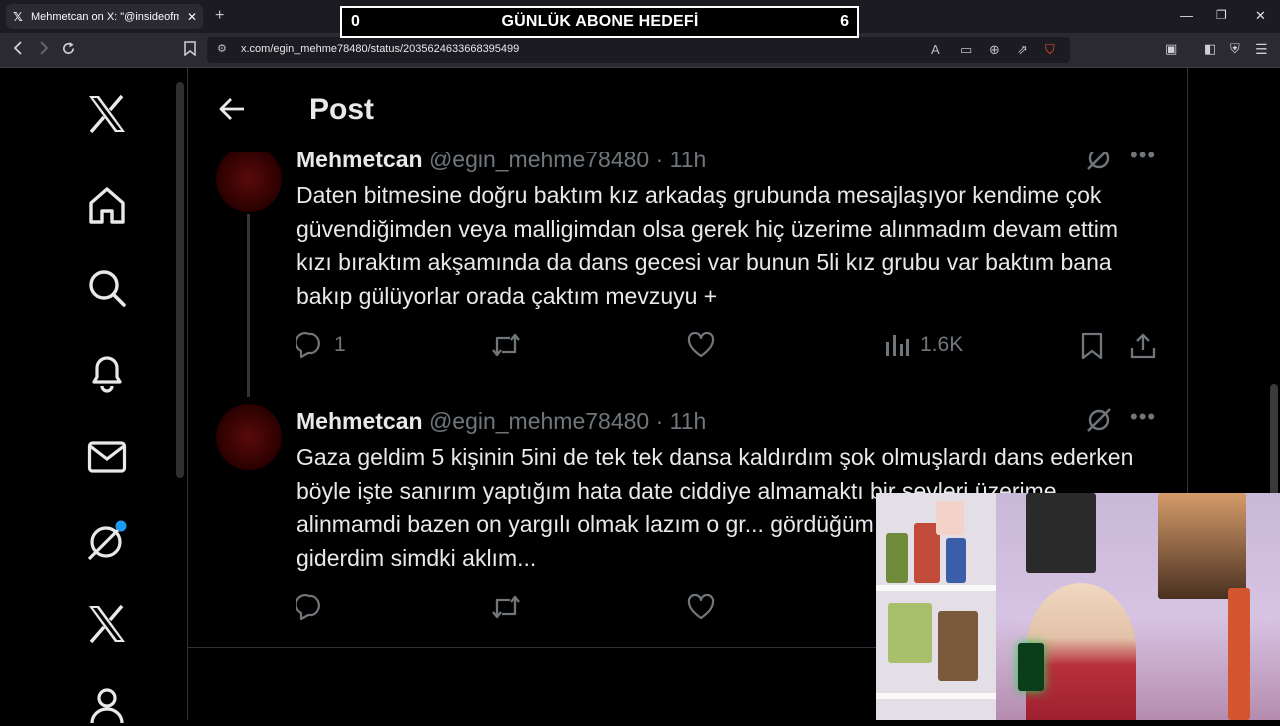  What do you see at coordinates (1235, 49) in the screenshot?
I see `vpn-icon: ⛨` at bounding box center [1235, 49].